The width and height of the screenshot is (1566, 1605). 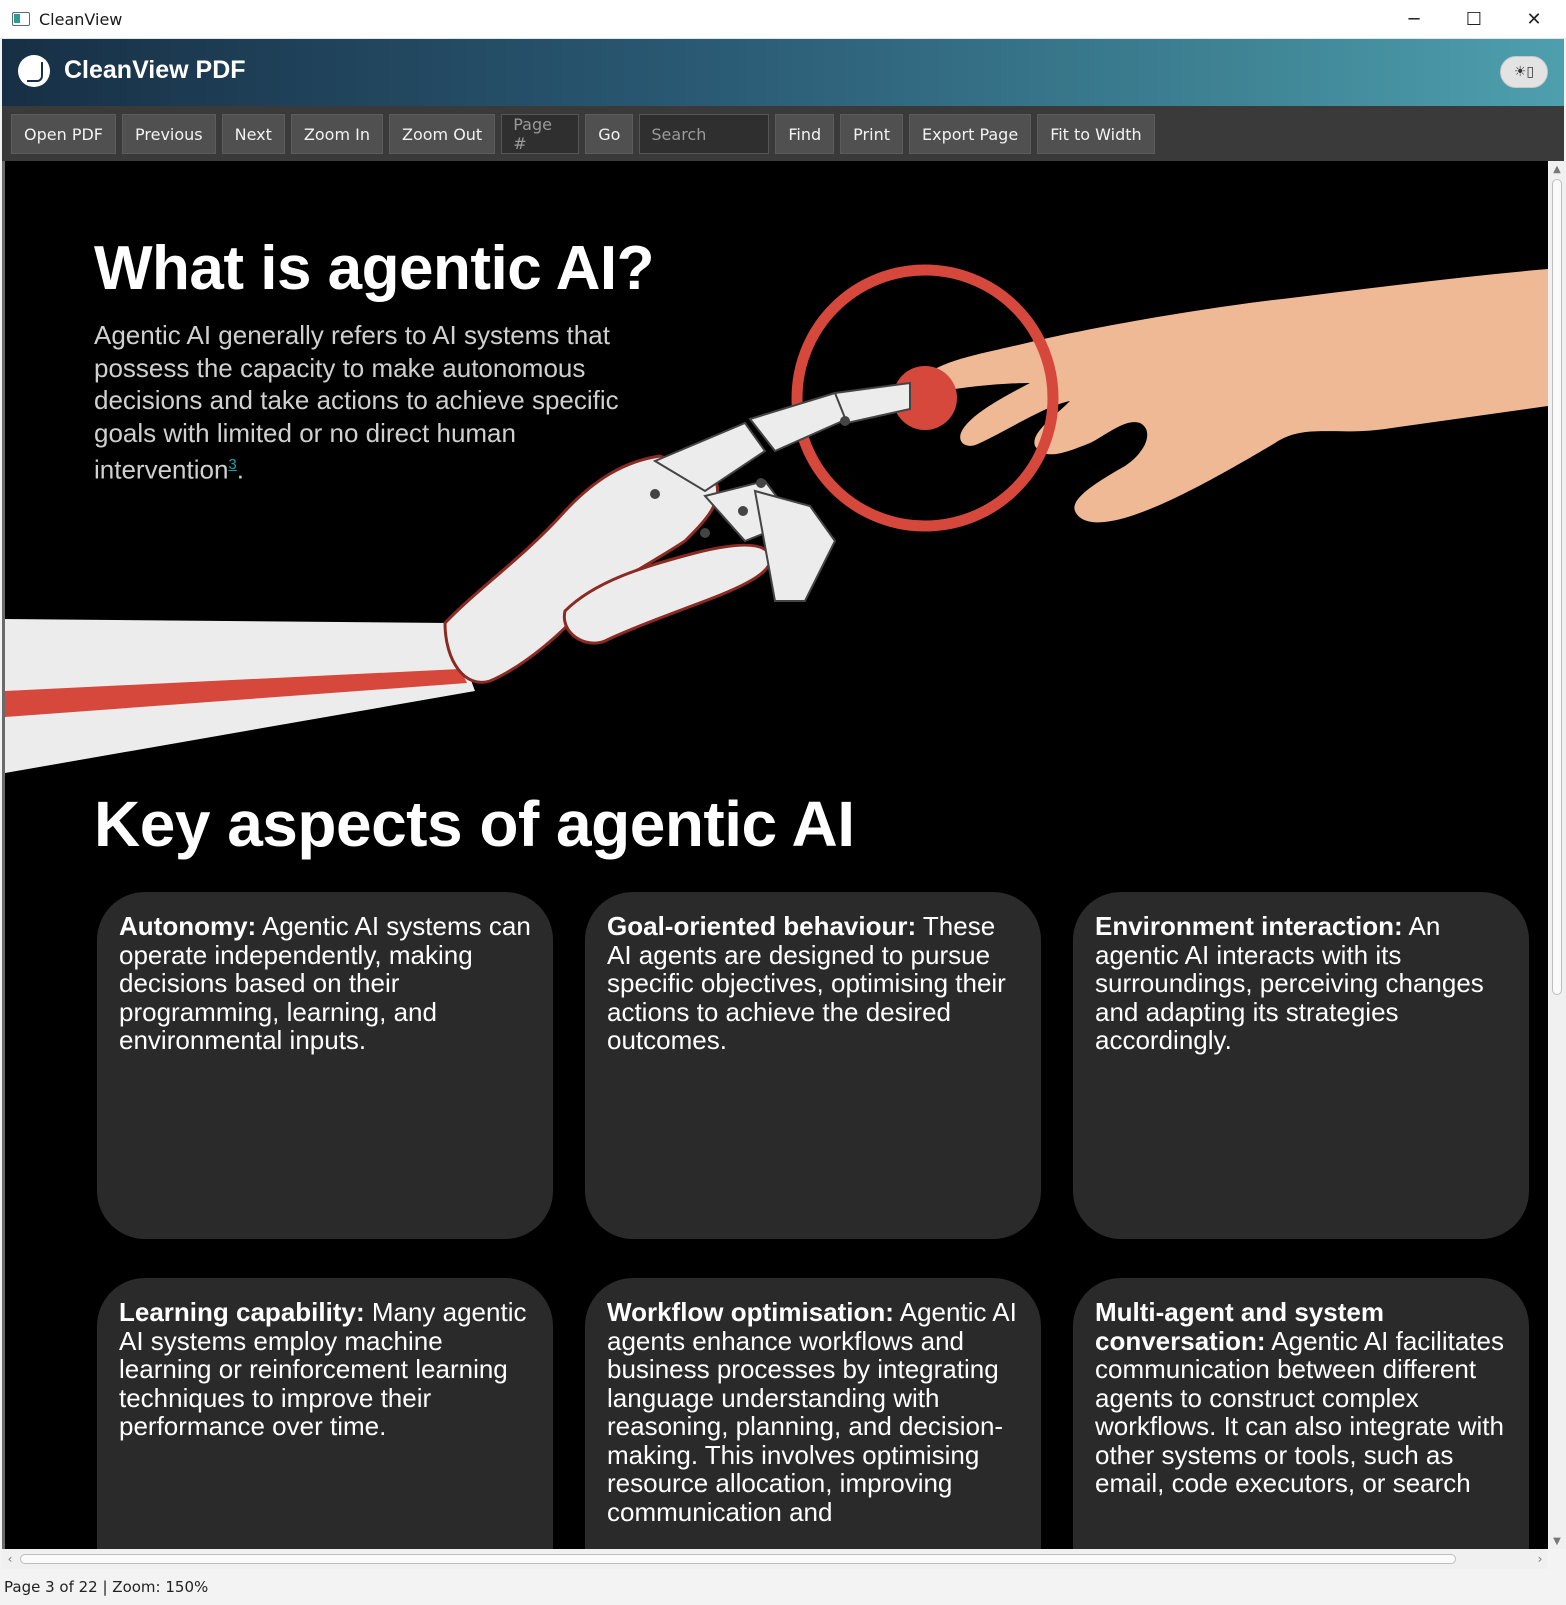 I want to click on window-titlebar: CleanView ─ ☐ ✕, so click(x=783, y=19).